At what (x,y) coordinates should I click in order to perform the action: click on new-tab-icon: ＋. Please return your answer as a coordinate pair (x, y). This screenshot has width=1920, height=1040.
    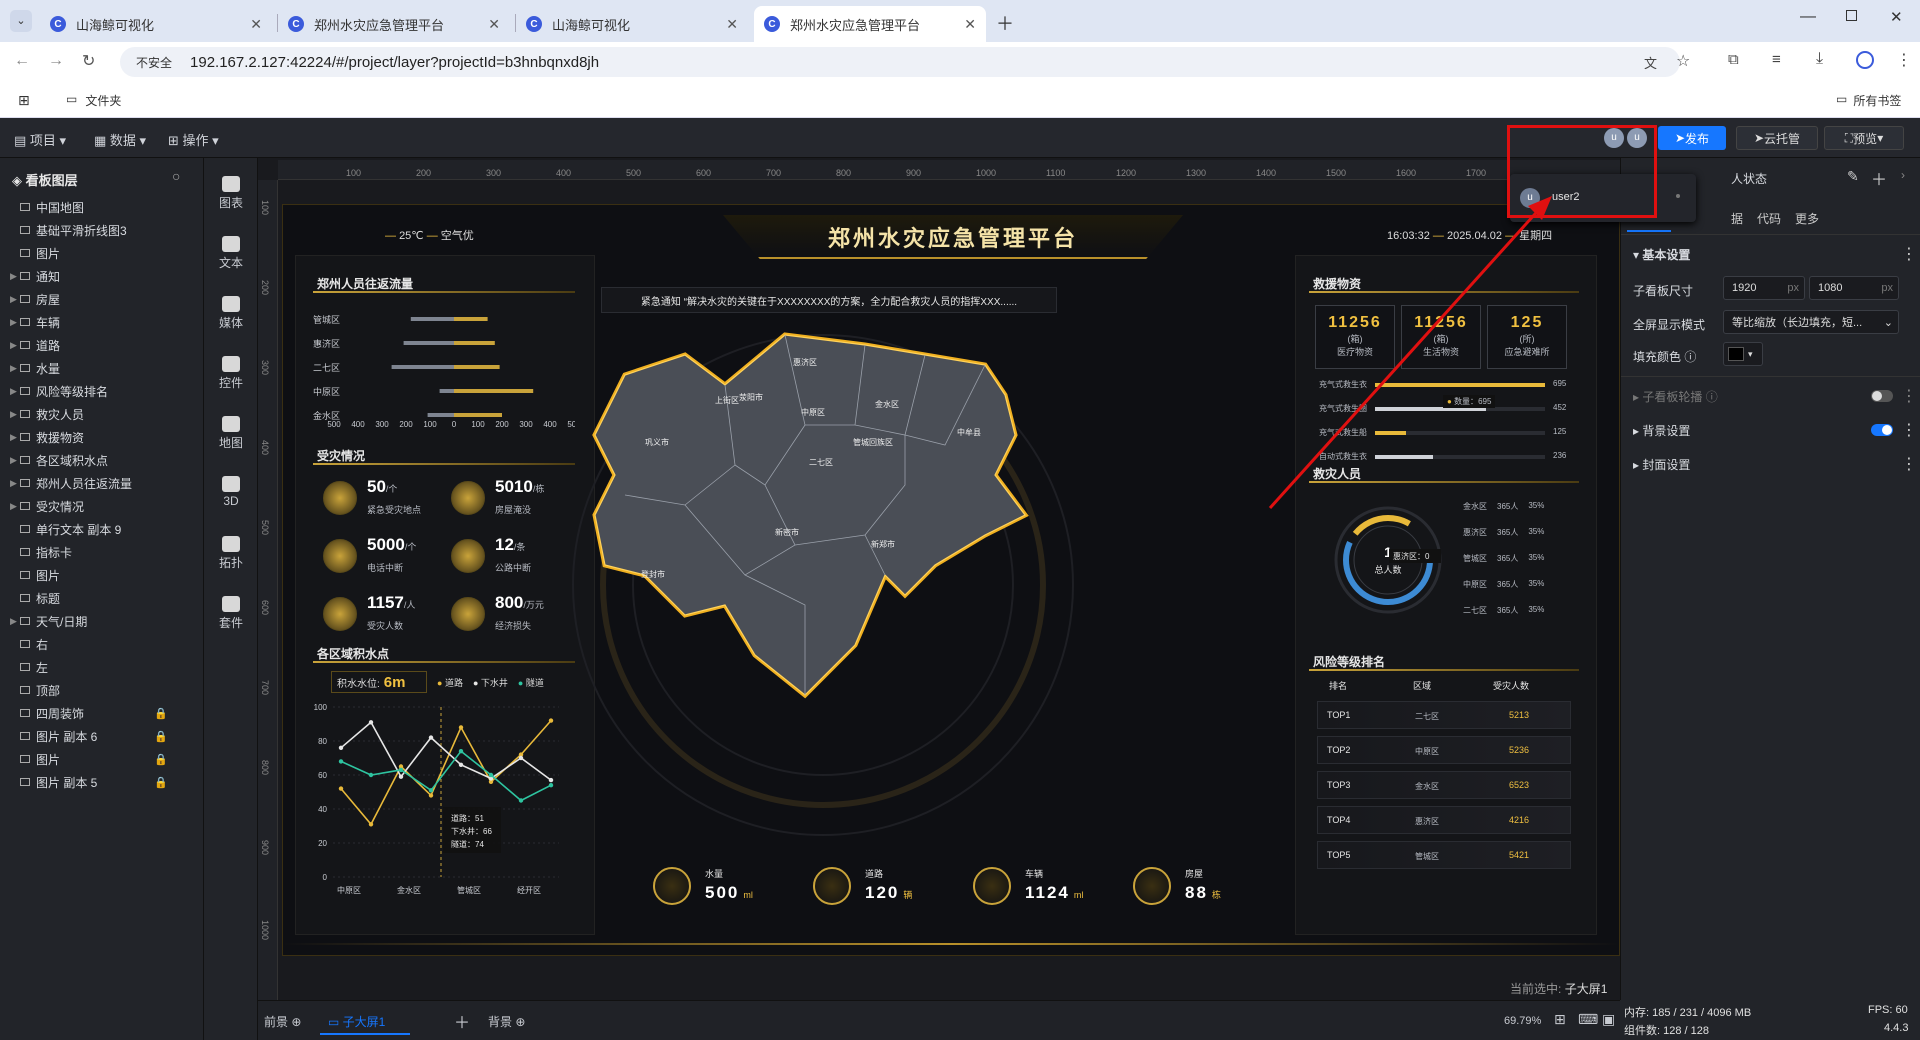
    Looking at the image, I should click on (1005, 23).